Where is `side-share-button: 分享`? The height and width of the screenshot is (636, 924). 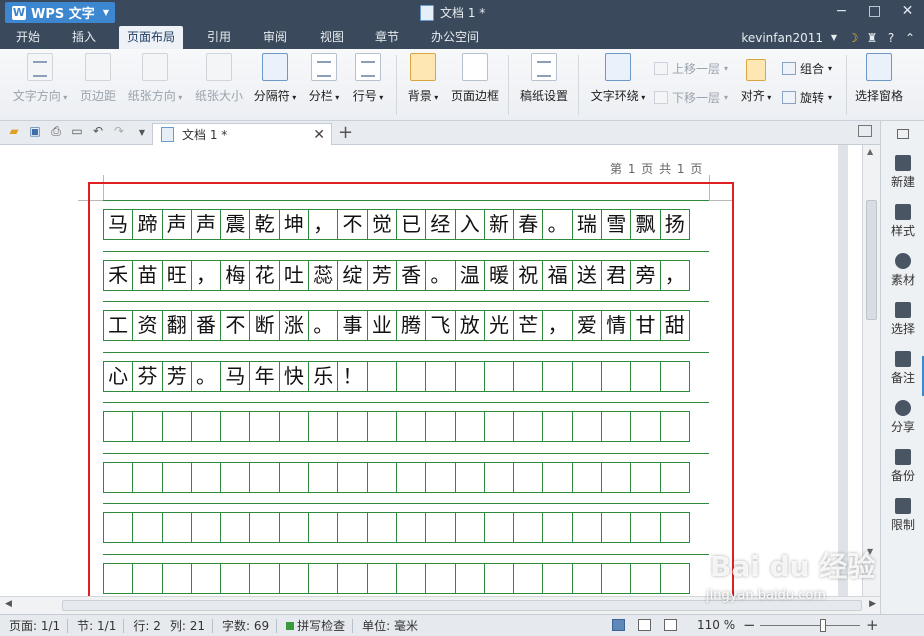 side-share-button: 分享 is located at coordinates (902, 417).